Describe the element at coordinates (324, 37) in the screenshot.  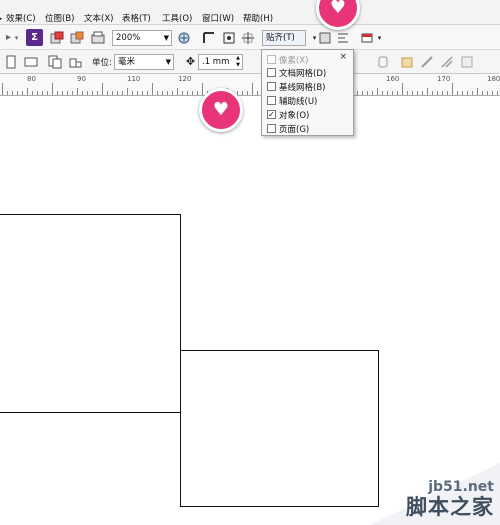
I see `options-icon` at that location.